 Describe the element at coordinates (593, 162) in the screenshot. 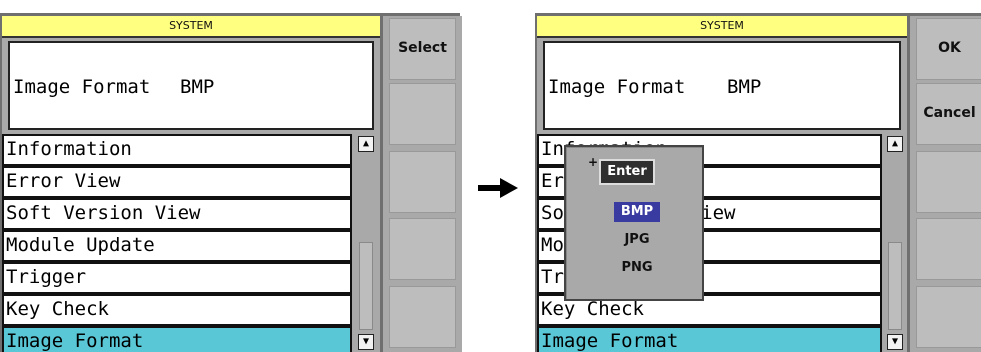

I see `popup-marker: +` at that location.